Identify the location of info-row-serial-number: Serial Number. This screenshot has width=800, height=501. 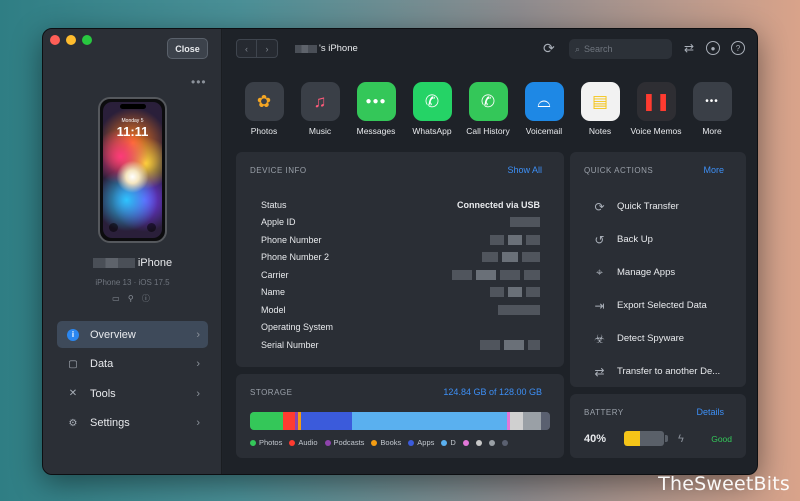
(400, 345).